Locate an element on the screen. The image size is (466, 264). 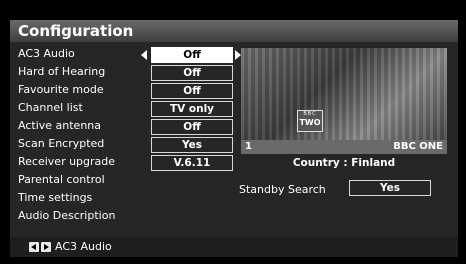
help-bar: AC3 Audio is located at coordinates (234, 247).